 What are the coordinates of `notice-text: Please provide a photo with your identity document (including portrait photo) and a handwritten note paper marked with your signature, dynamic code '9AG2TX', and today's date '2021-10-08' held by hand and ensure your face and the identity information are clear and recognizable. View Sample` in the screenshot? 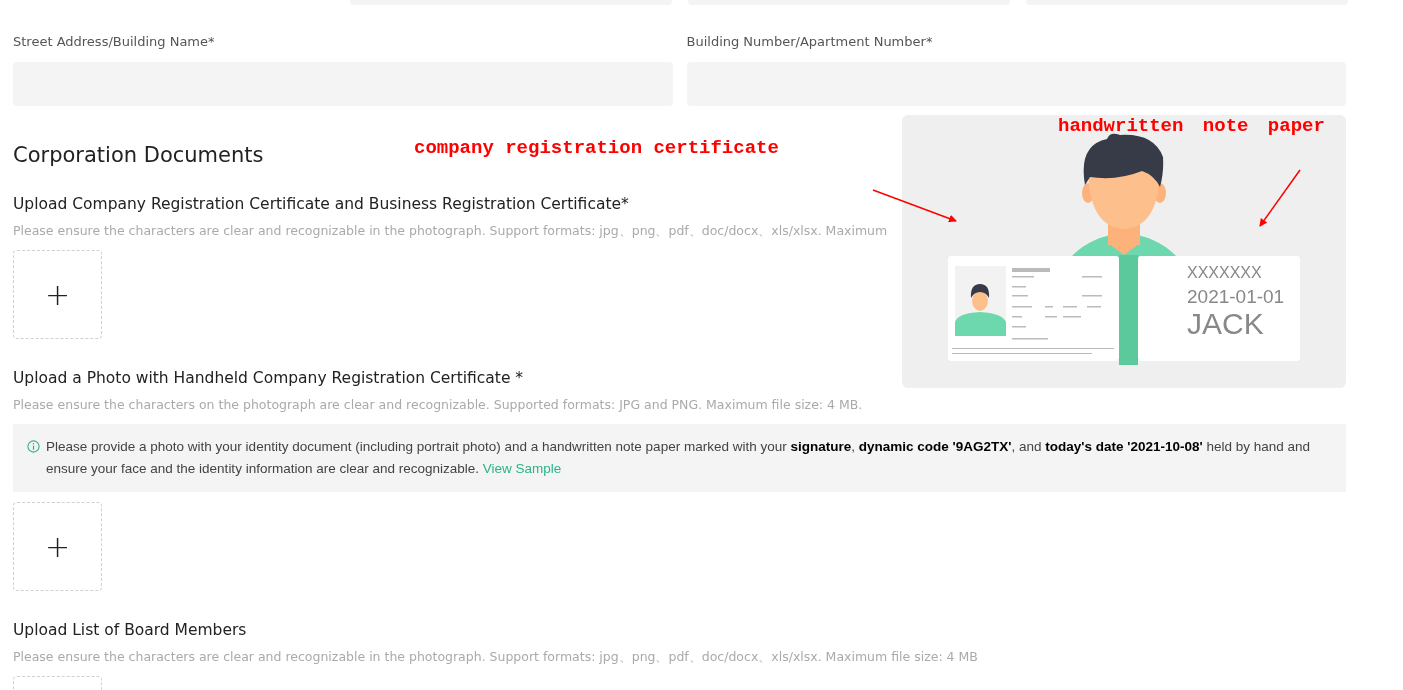 It's located at (679, 458).